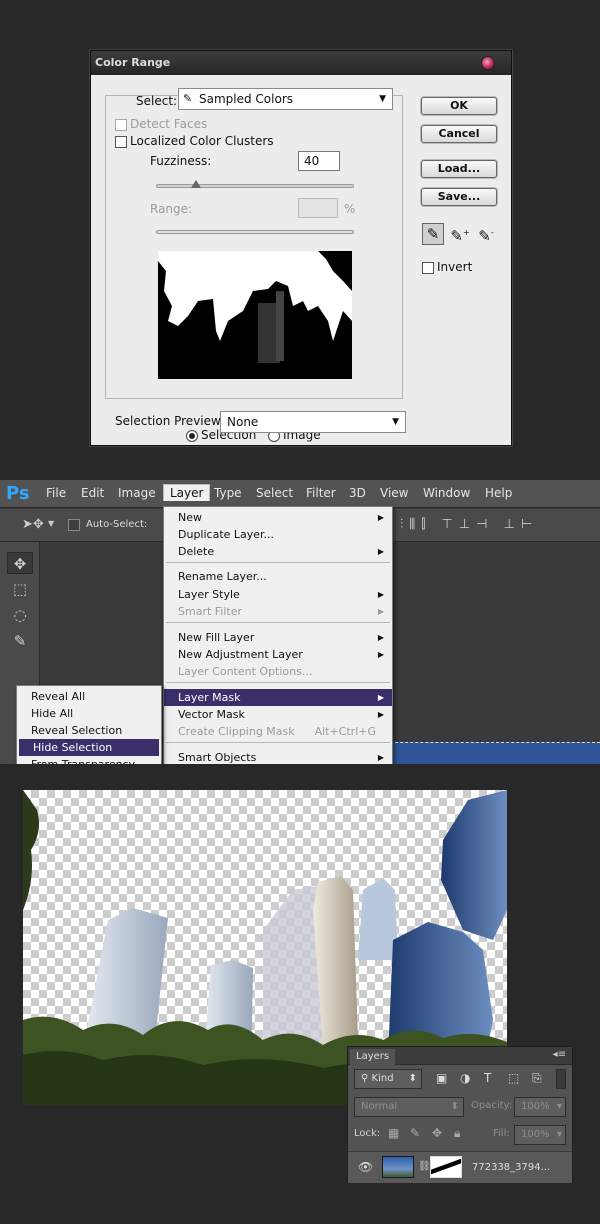 The image size is (600, 1224). What do you see at coordinates (319, 161) in the screenshot?
I see `fuzziness-input: 40` at bounding box center [319, 161].